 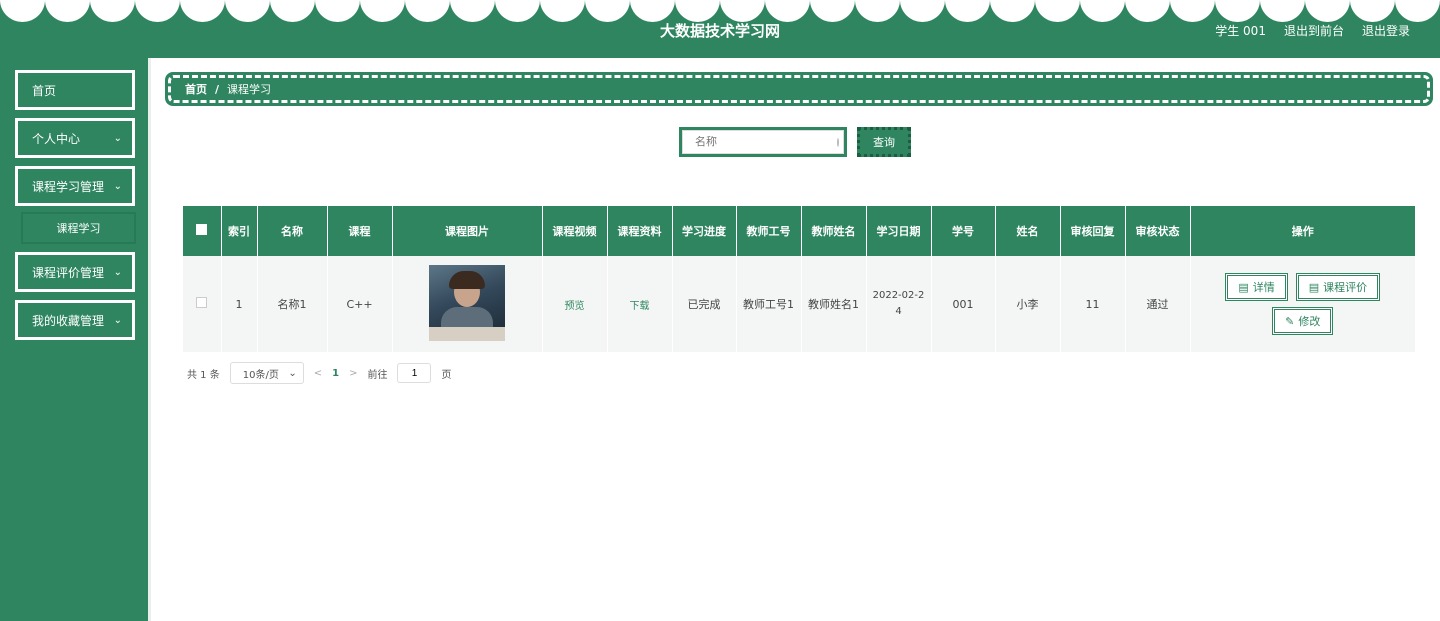 What do you see at coordinates (239, 304) in the screenshot?
I see `cell-index: 1` at bounding box center [239, 304].